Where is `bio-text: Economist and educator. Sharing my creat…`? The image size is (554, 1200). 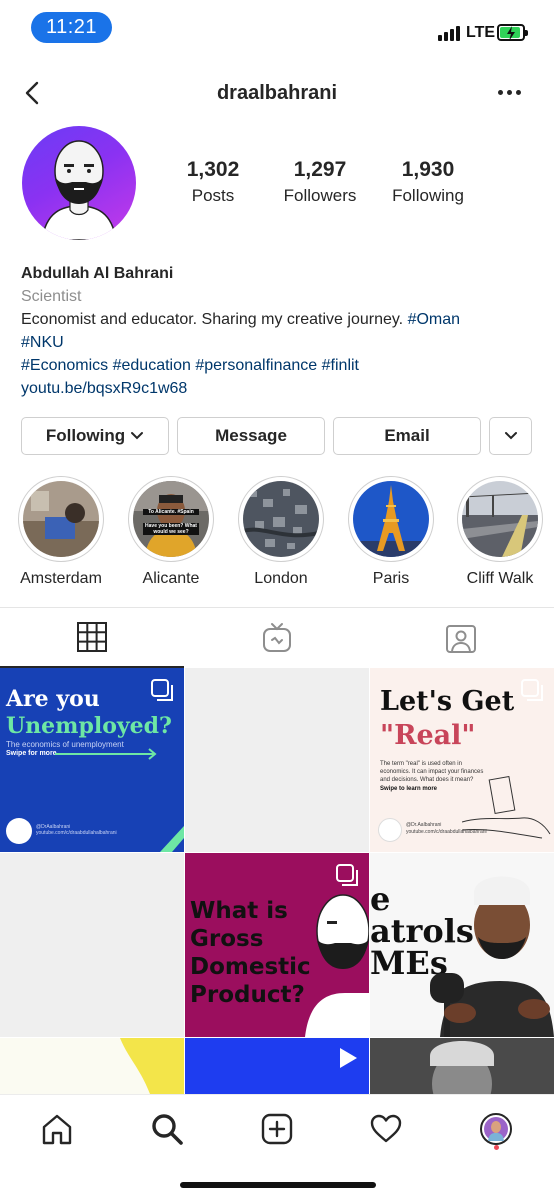 bio-text: Economist and educator. Sharing my creat… is located at coordinates (212, 319).